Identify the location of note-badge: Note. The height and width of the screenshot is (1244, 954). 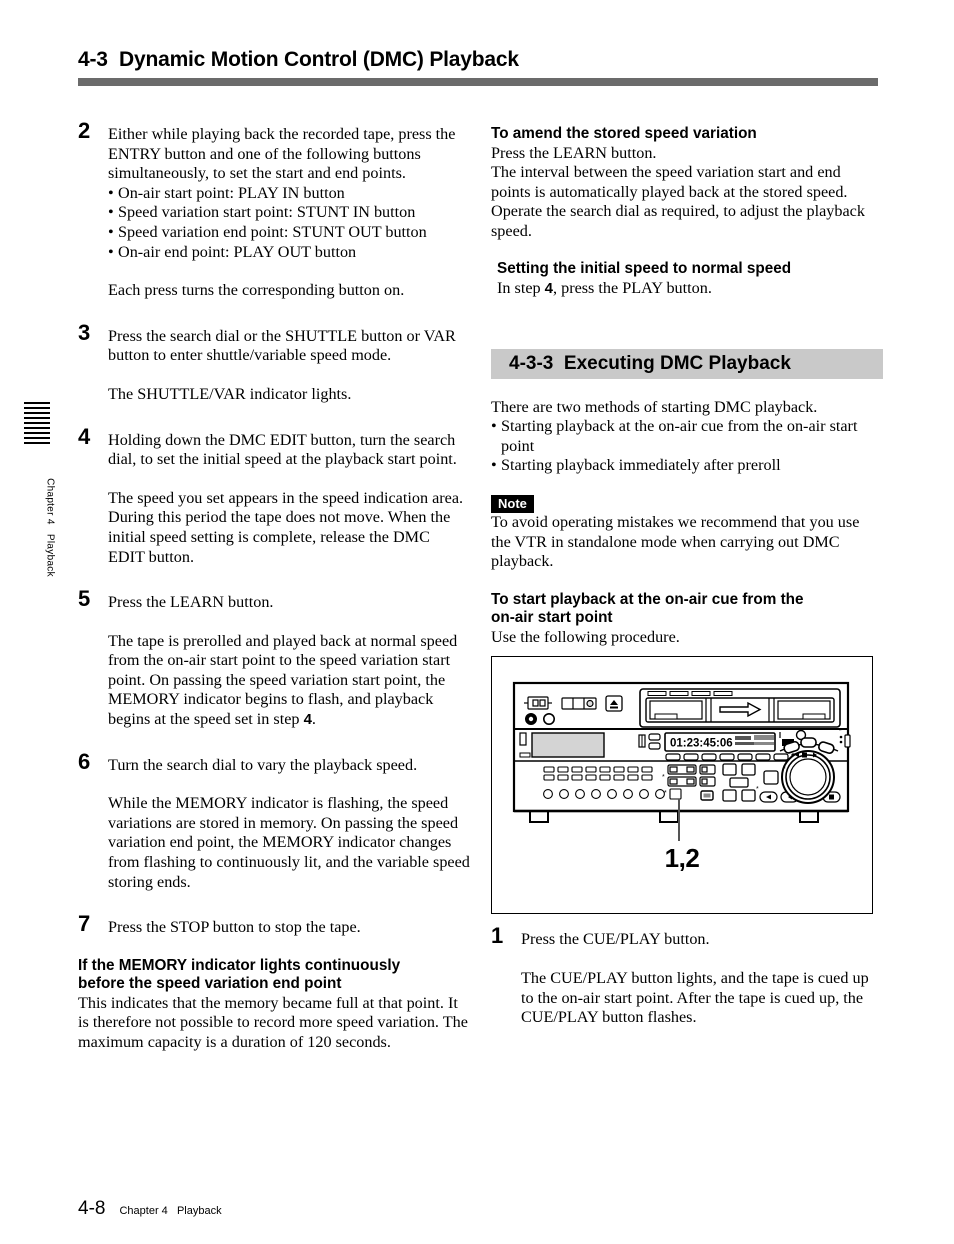
(512, 503).